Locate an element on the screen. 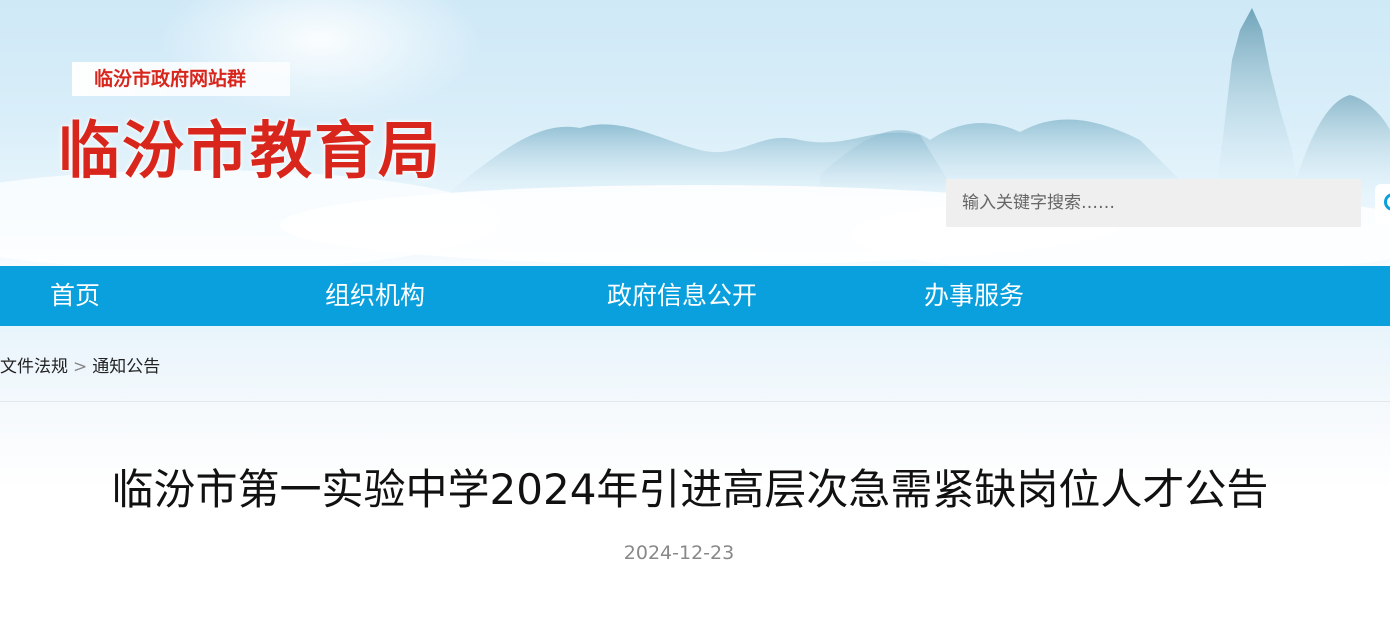 The width and height of the screenshot is (1390, 623). article-date: 2024-12-23 is located at coordinates (679, 553).